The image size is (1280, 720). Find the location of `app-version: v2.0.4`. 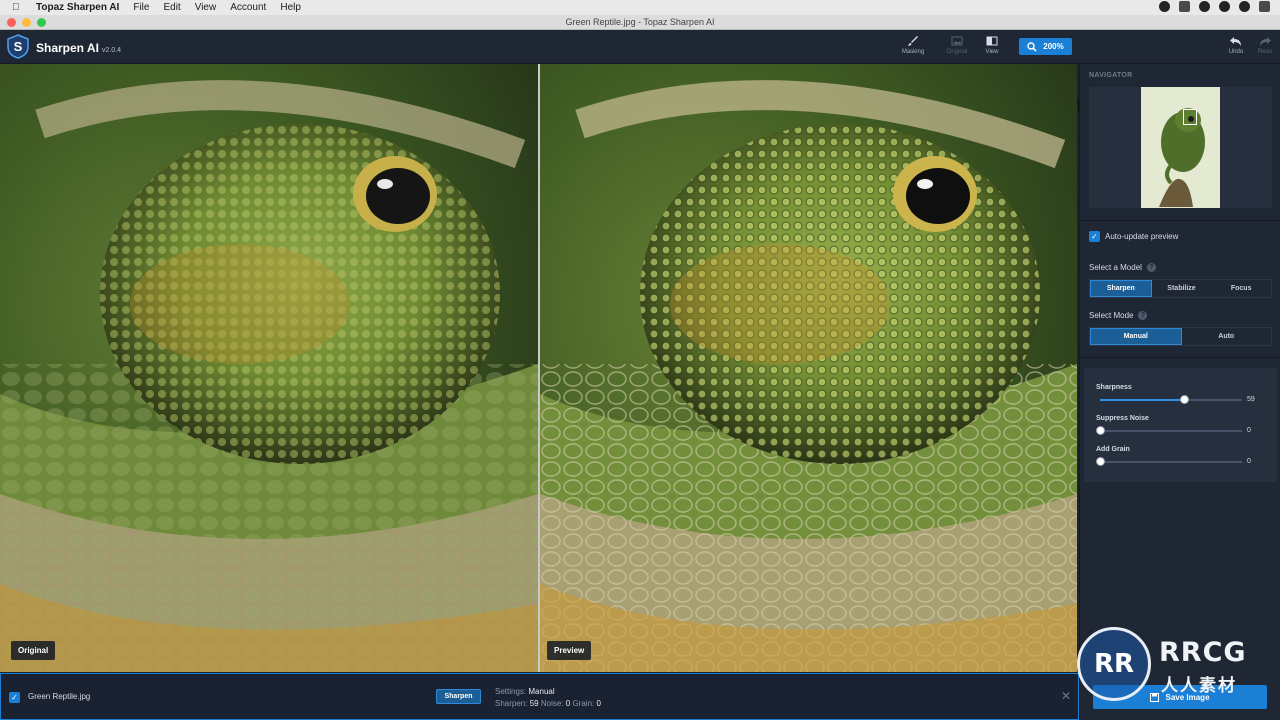

app-version: v2.0.4 is located at coordinates (111, 50).